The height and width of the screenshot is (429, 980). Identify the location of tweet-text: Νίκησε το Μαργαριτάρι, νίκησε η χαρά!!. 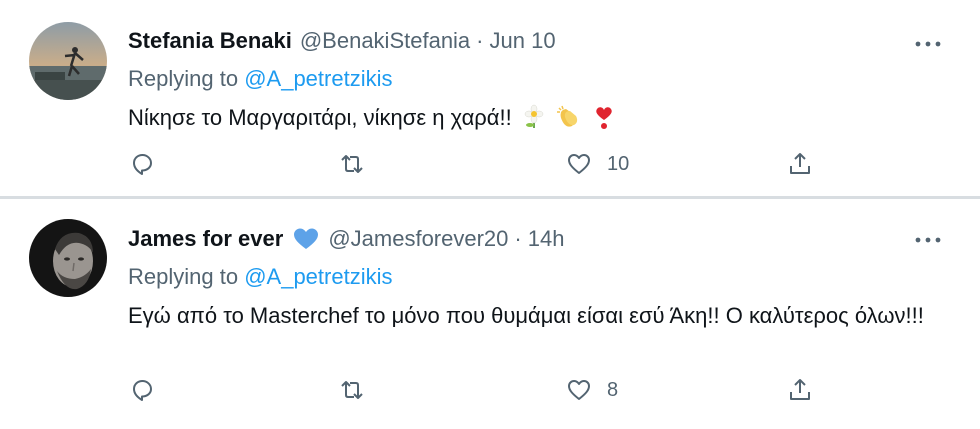
(539, 118).